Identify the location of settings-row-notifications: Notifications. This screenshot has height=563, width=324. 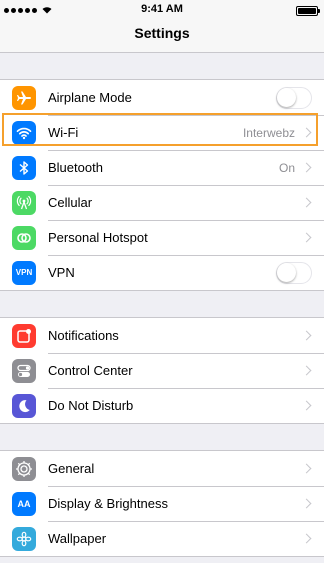
(162, 335).